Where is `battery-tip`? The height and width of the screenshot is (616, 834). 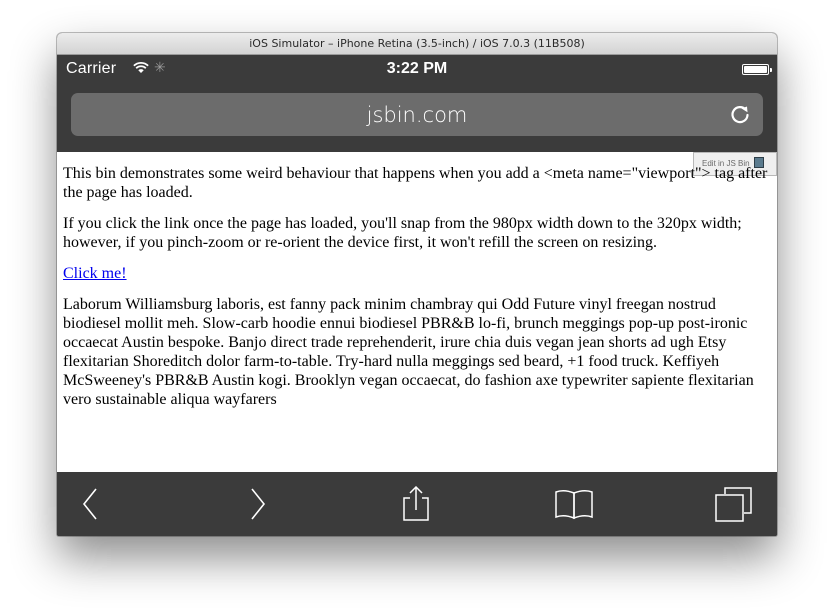 battery-tip is located at coordinates (771, 70).